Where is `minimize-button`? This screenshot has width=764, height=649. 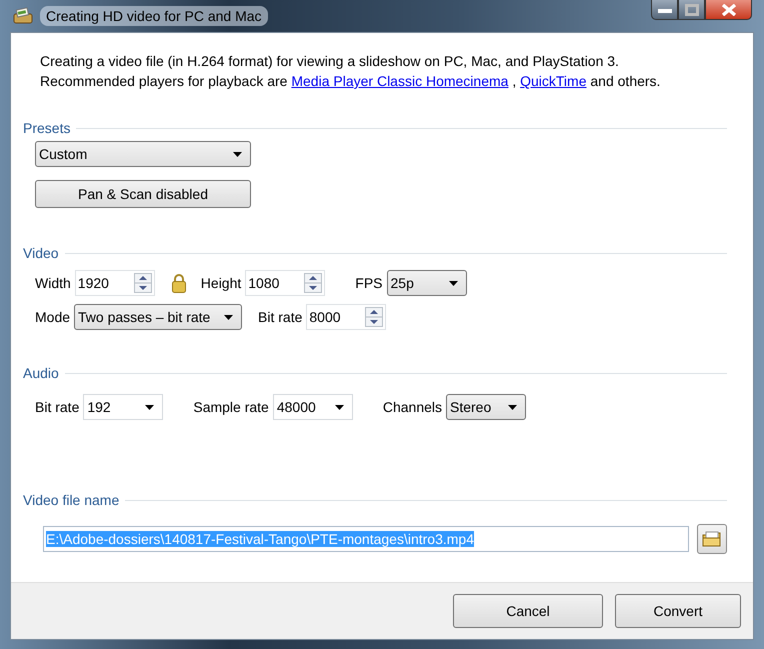
minimize-button is located at coordinates (664, 10).